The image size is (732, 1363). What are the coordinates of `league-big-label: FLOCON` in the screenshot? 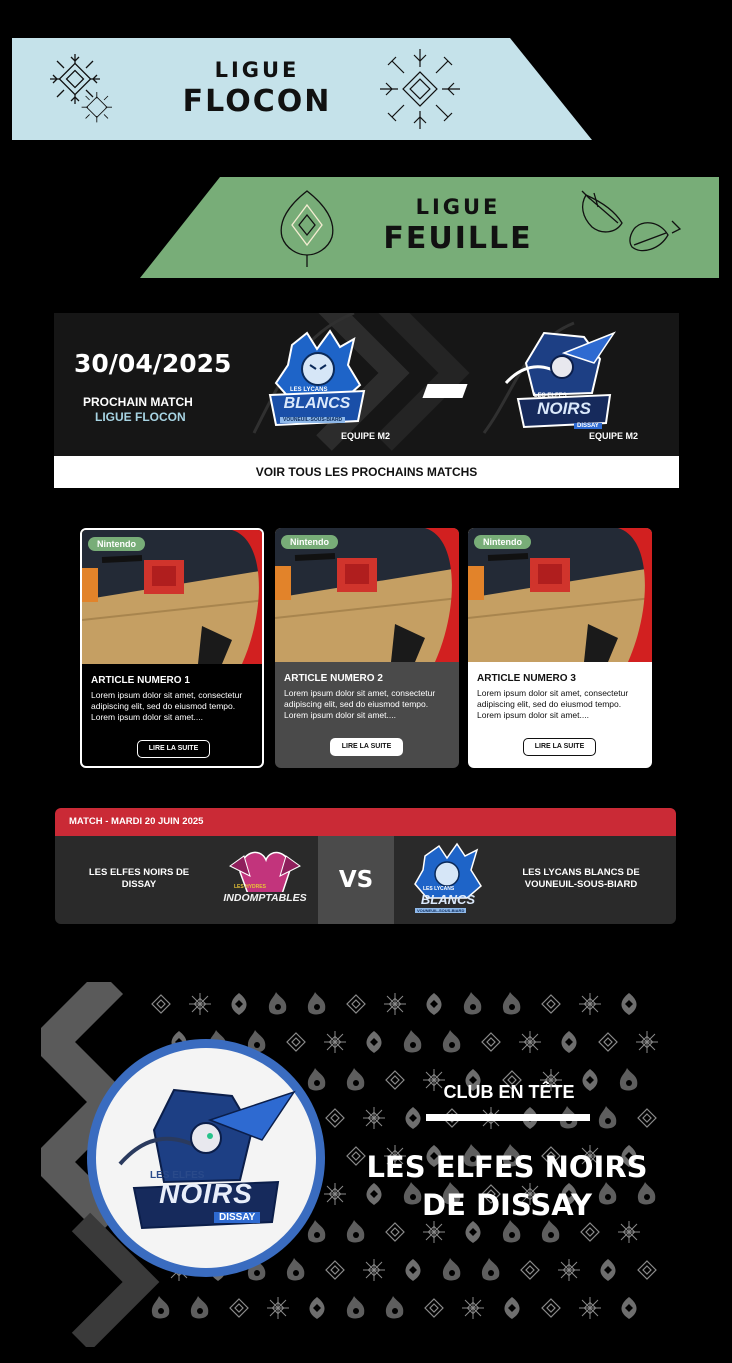 It's located at (257, 101).